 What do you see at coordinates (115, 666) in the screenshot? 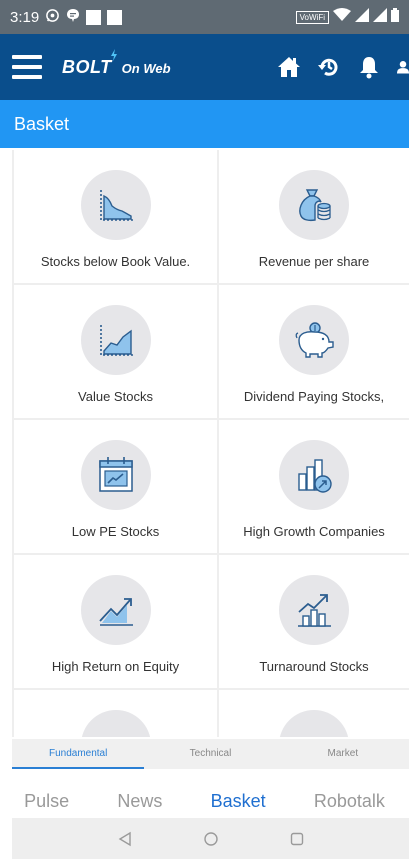
I see `tile-label: High Return on Equity` at bounding box center [115, 666].